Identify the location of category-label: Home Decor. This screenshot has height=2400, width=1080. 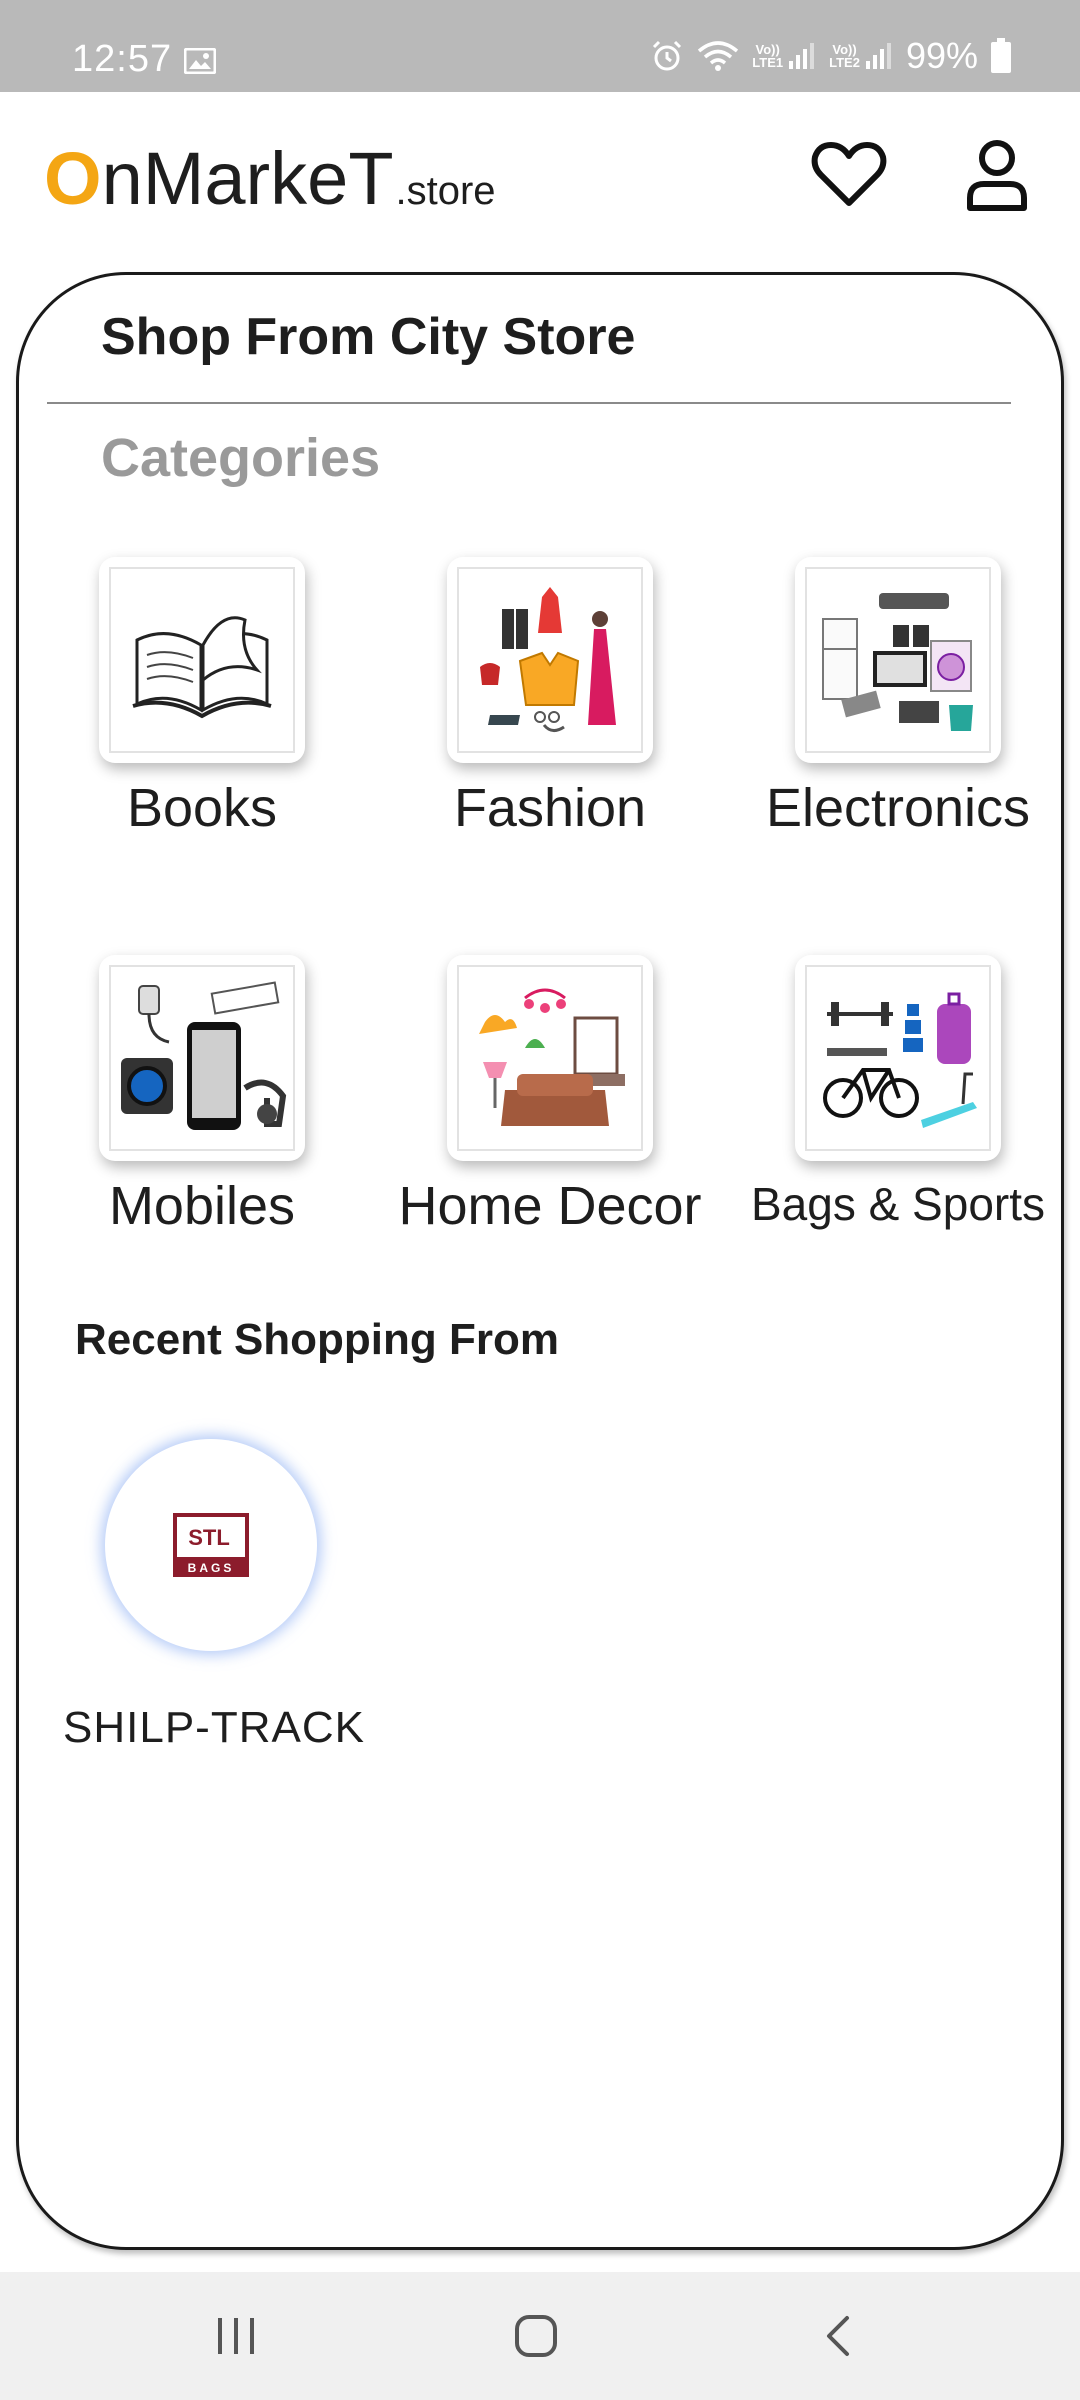
(550, 1206).